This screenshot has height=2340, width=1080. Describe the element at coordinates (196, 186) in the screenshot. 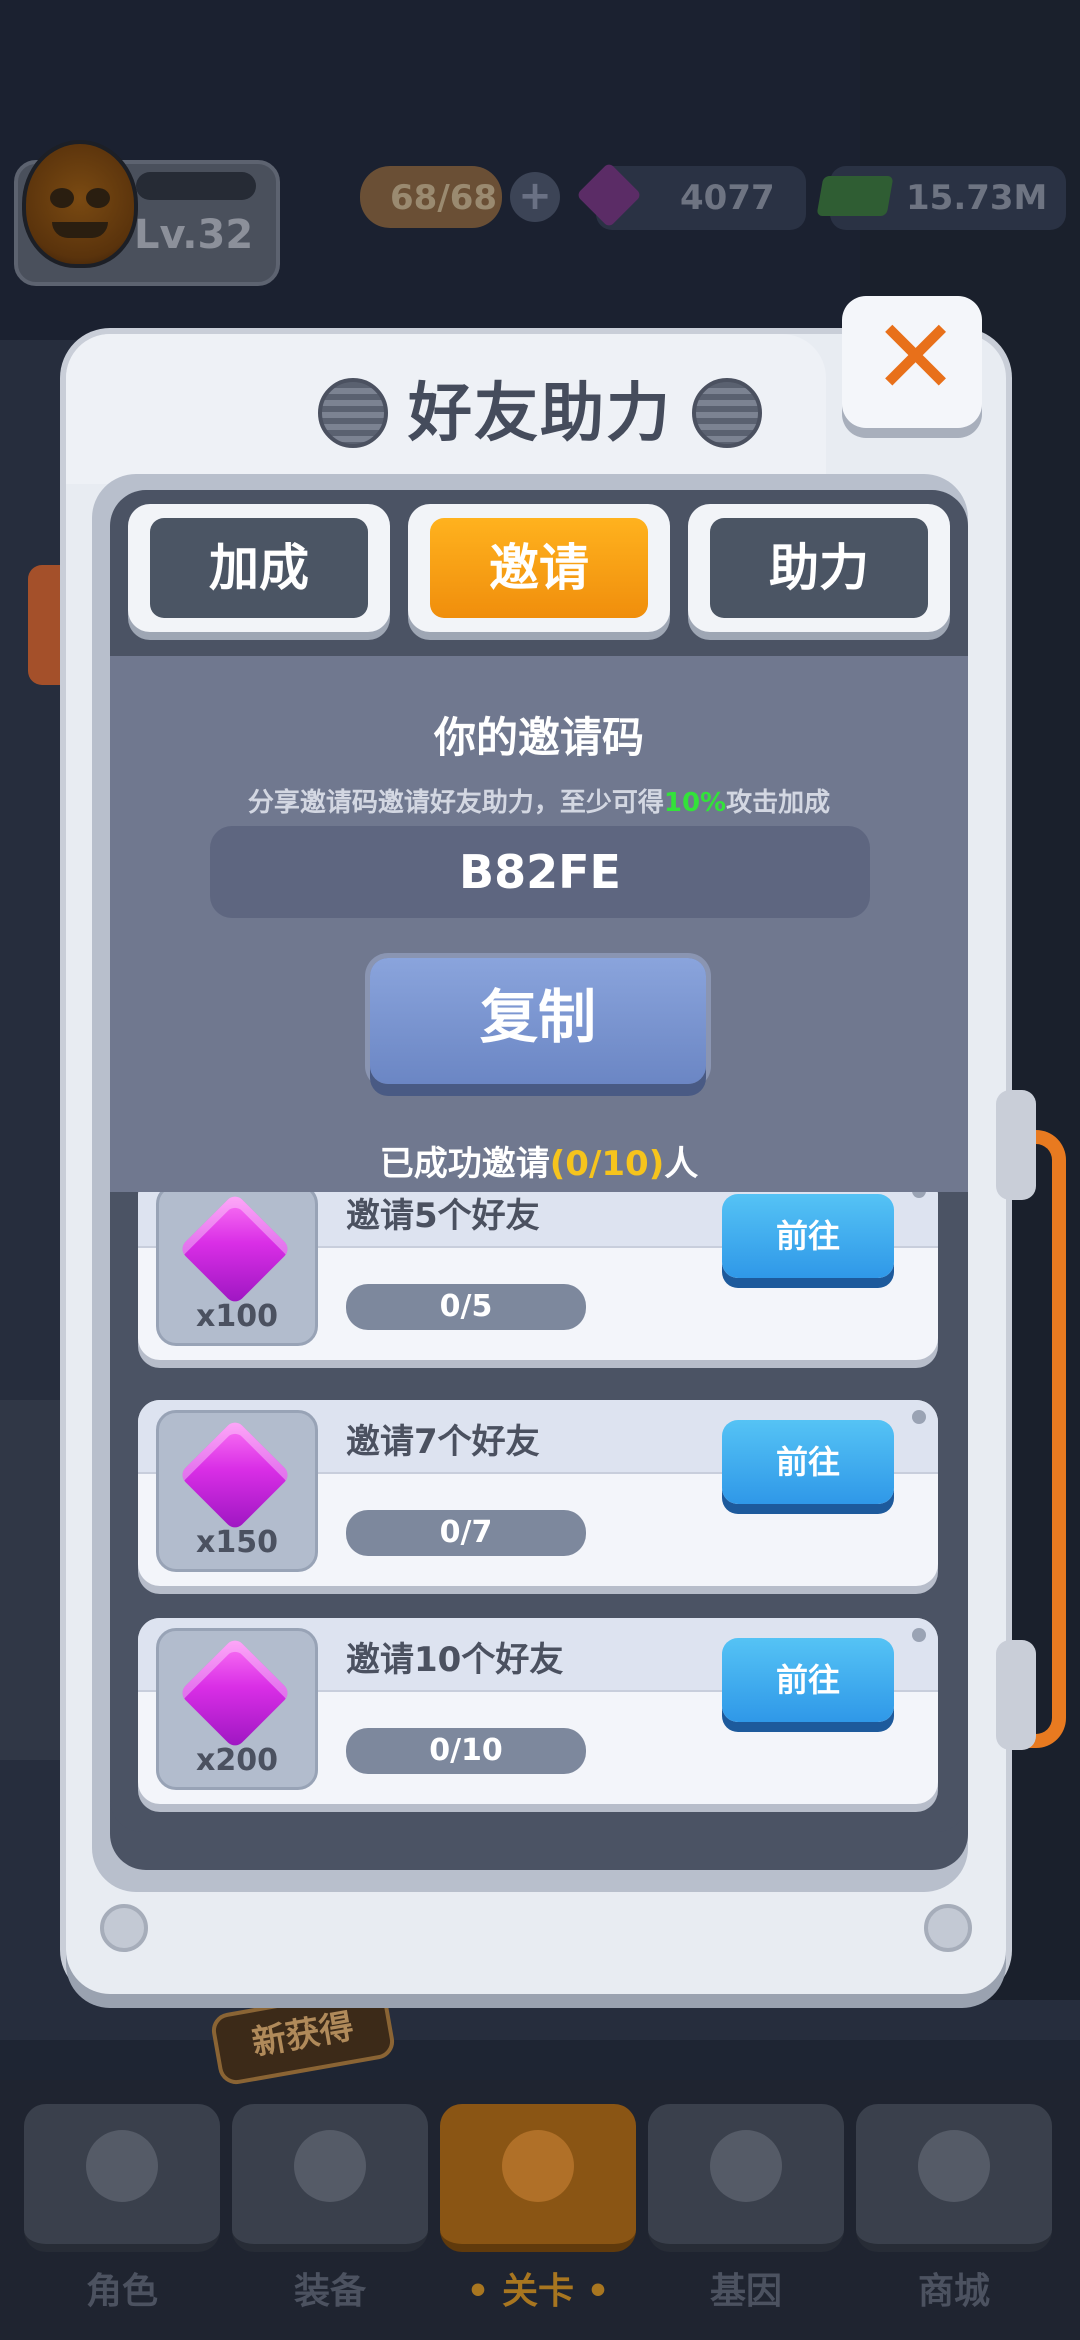

I see `xp-bar` at that location.